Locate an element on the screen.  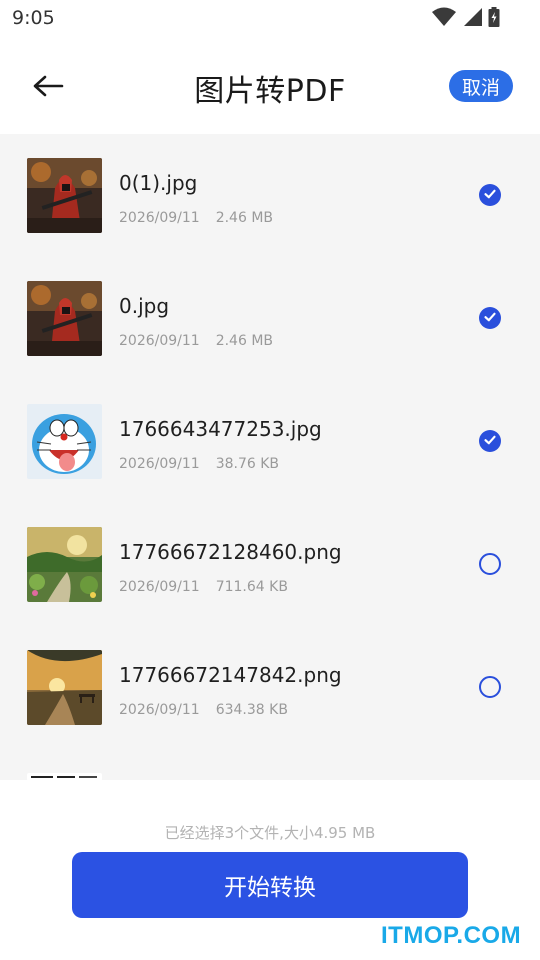
file-meta: 2026/09/11 38.76 KB is located at coordinates (199, 464).